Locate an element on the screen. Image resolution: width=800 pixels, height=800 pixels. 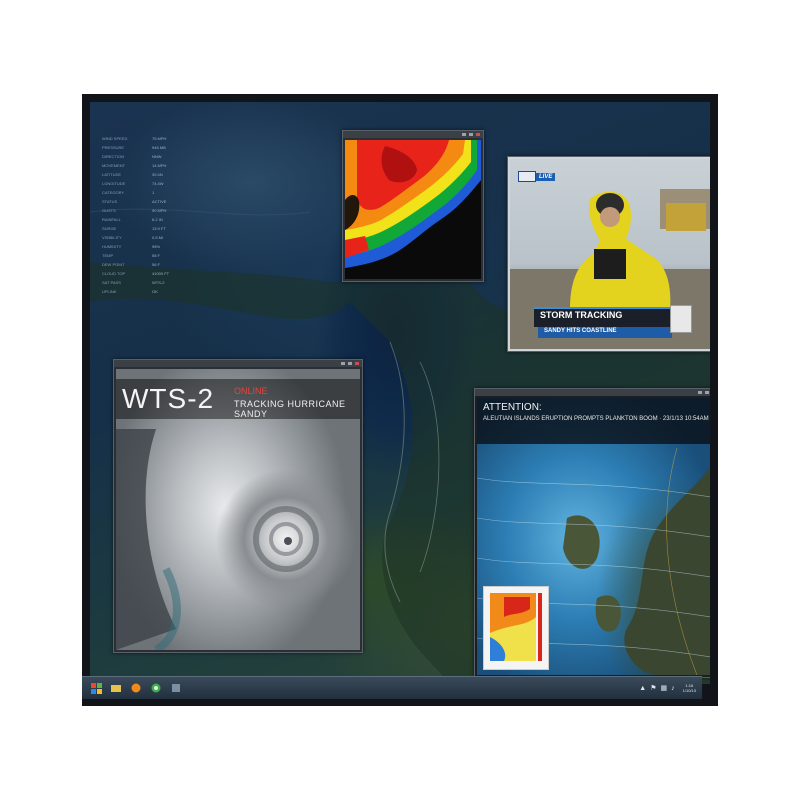
clock-date: 1/10/13 is located at coordinates (689, 690).